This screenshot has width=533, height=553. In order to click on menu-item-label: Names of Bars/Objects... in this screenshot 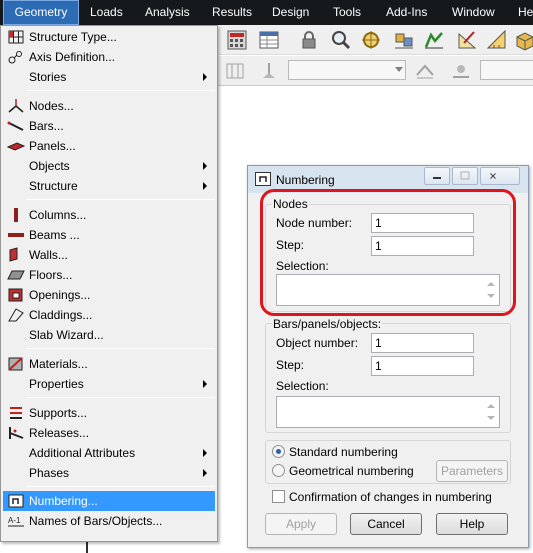, I will do `click(96, 521)`.